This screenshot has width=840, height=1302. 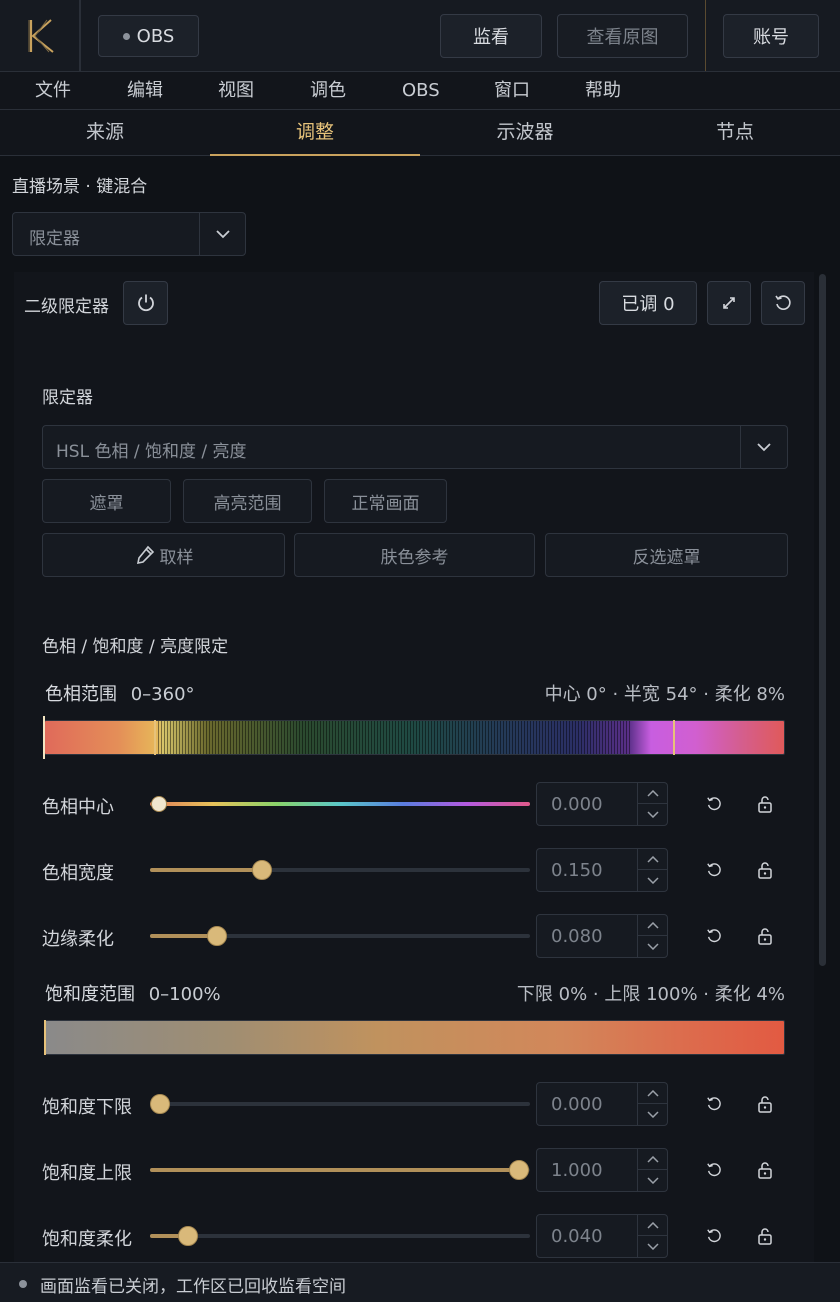 I want to click on menu-obs: OBS, so click(x=421, y=91).